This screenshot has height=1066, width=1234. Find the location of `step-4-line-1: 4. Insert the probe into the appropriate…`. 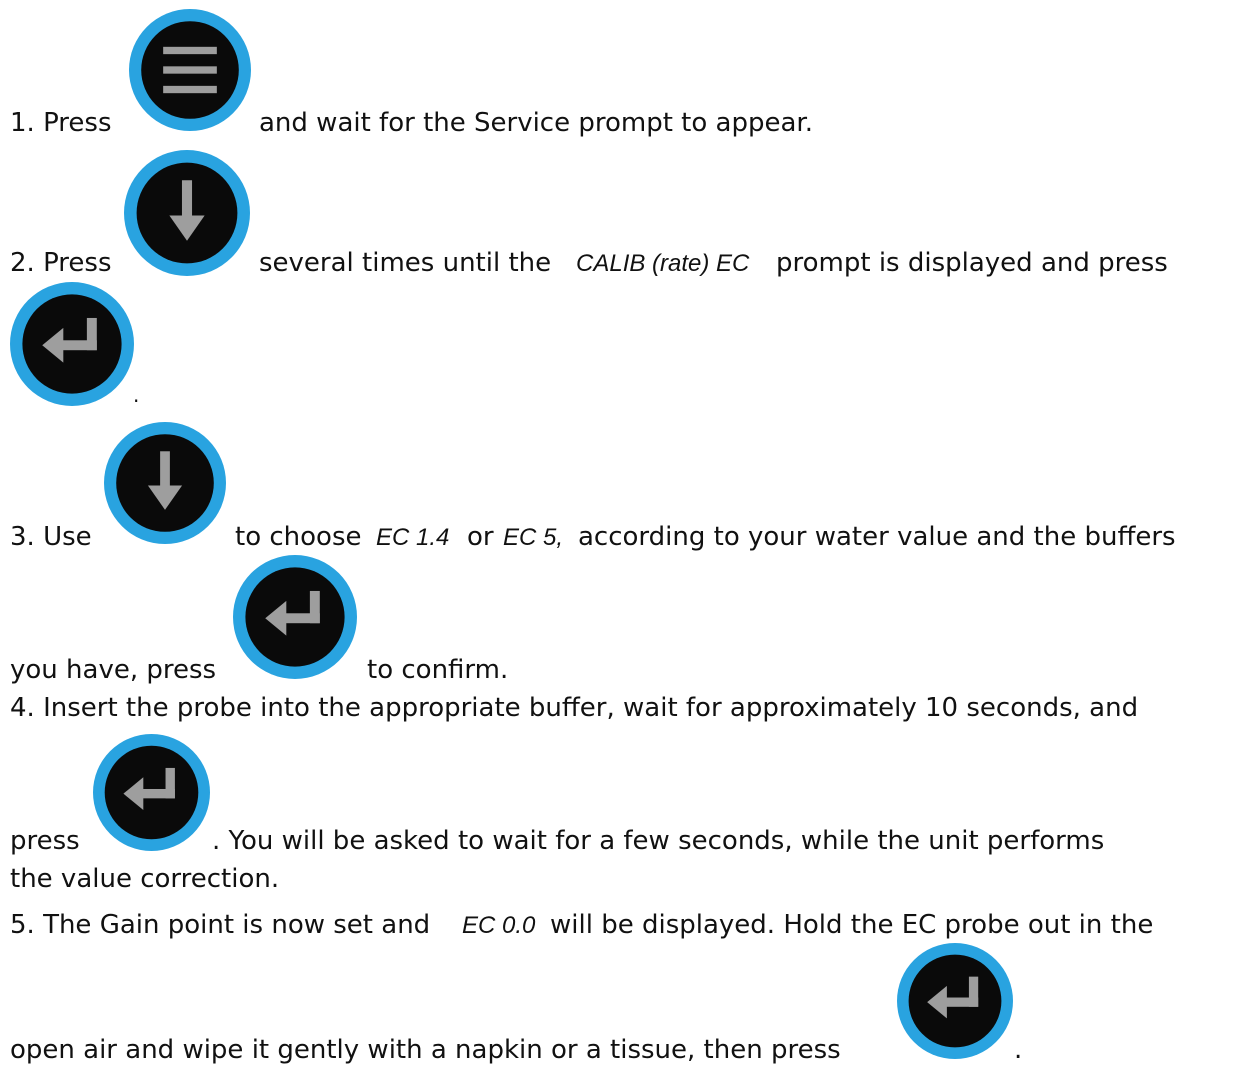

step-4-line-1: 4. Insert the probe into the appropriate… is located at coordinates (574, 708).